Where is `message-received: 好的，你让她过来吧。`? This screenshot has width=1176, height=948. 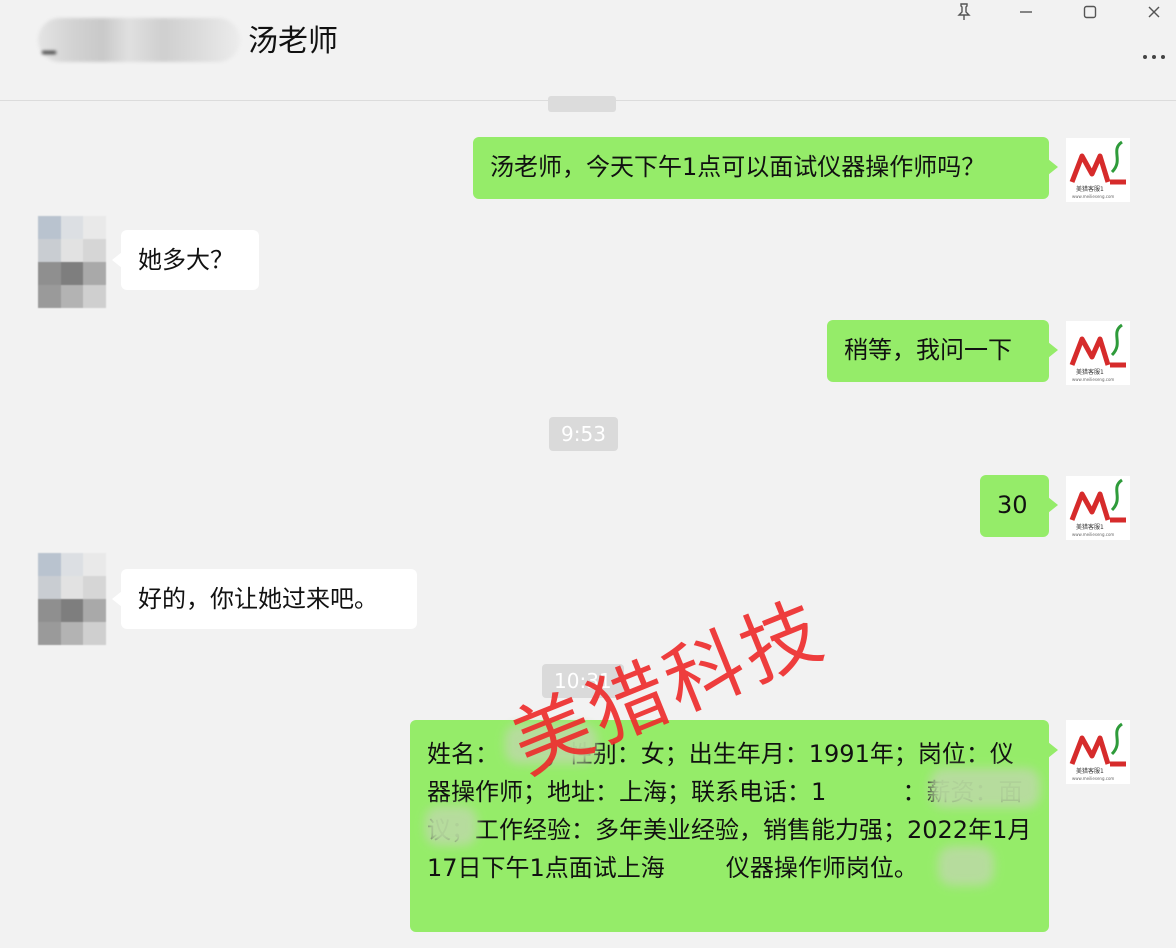
message-received: 好的，你让她过来吧。 is located at coordinates (264, 599).